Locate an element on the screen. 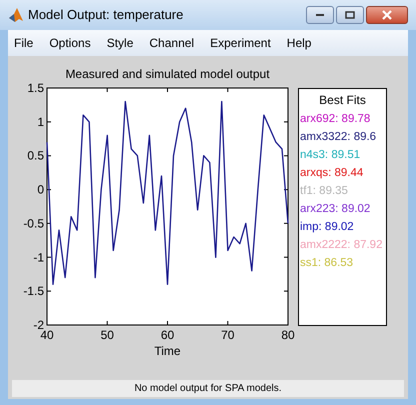 The image size is (416, 405). axis-tick-label: 80 is located at coordinates (288, 335).